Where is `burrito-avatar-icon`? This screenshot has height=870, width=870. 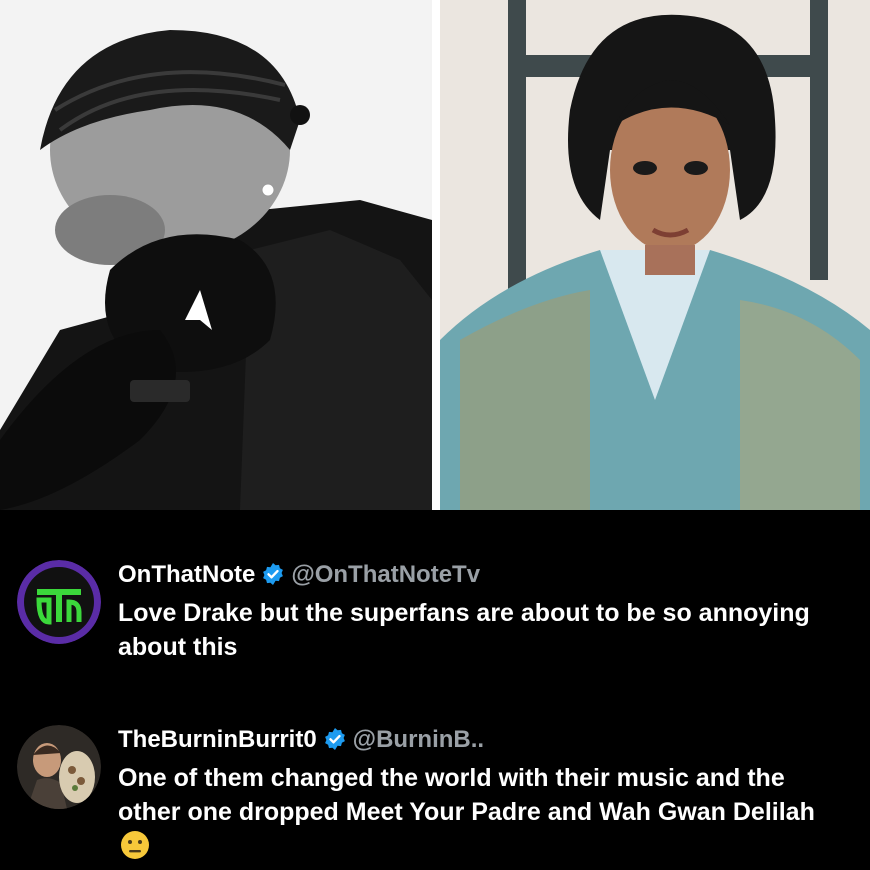
burrito-avatar-icon is located at coordinates (59, 767).